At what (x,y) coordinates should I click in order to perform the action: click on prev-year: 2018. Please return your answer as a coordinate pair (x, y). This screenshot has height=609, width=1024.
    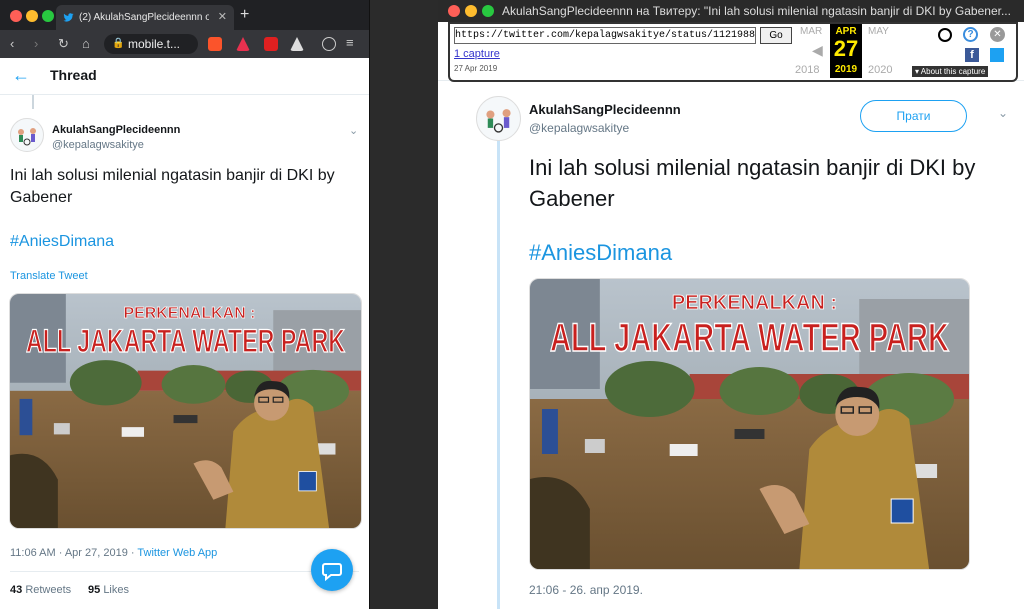
    Looking at the image, I should click on (807, 70).